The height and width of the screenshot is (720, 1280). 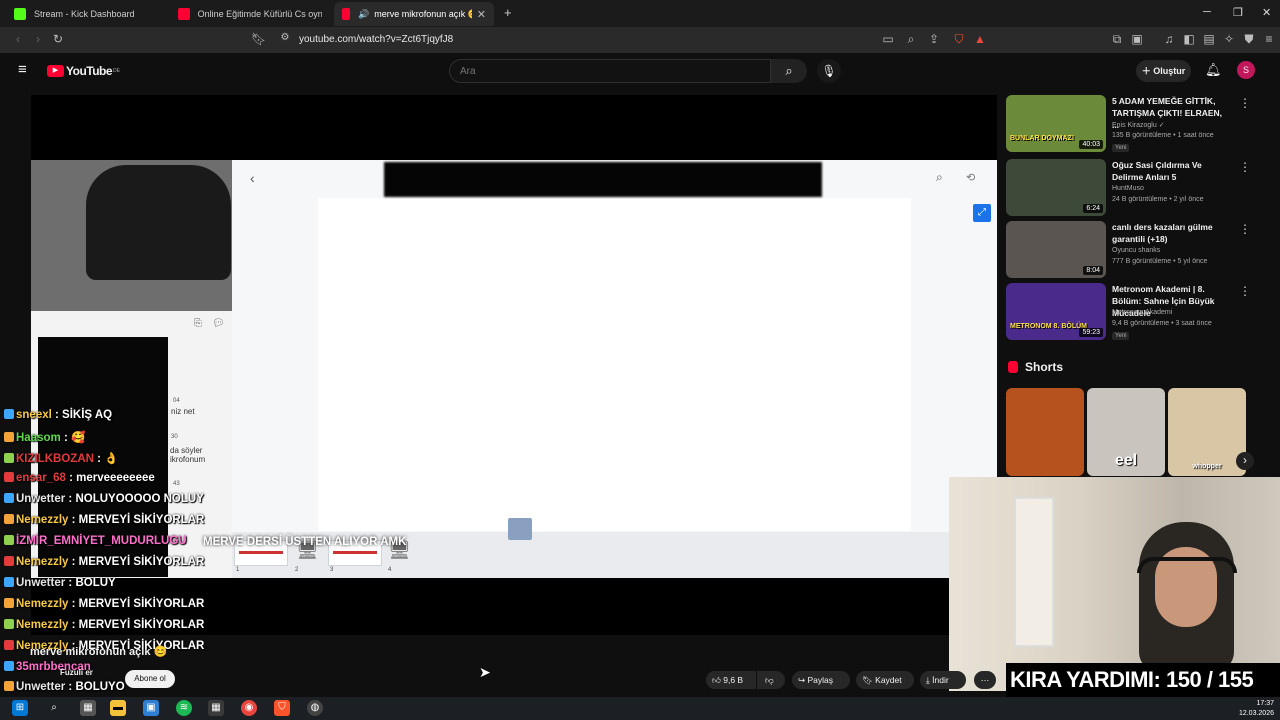 What do you see at coordinates (1189, 39) in the screenshot?
I see `sidebar-icon: ◧` at bounding box center [1189, 39].